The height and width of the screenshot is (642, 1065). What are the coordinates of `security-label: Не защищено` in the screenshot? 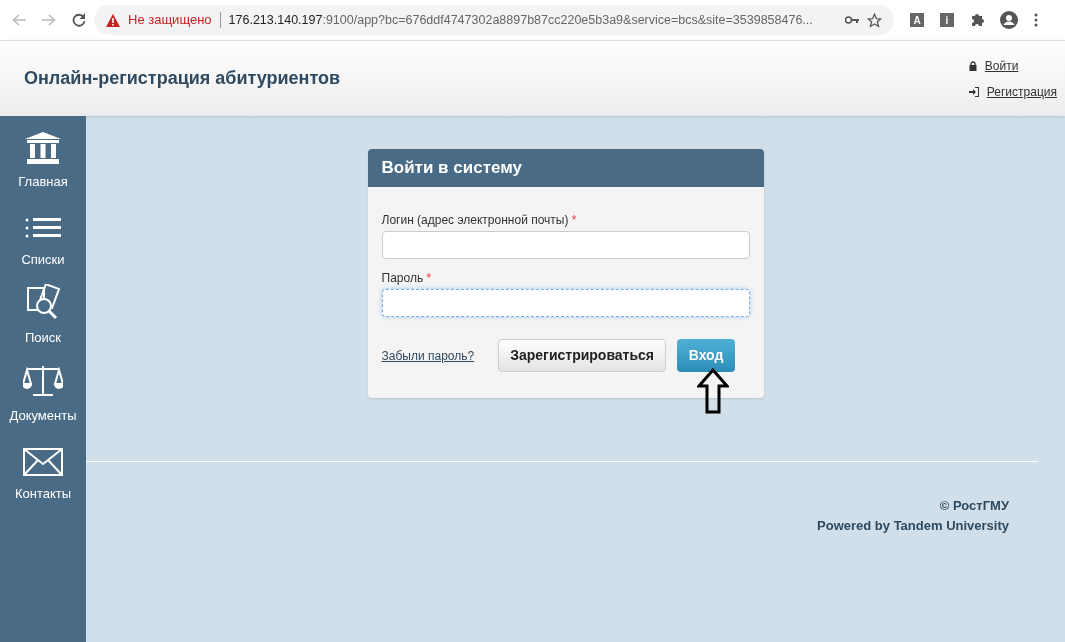 It's located at (170, 20).